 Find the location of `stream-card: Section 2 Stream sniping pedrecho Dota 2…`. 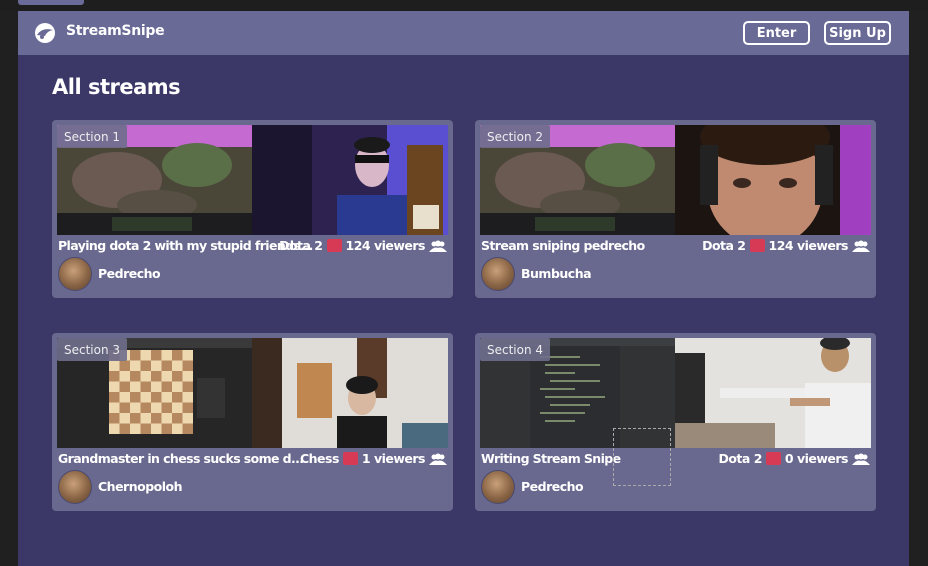

stream-card: Section 2 Stream sniping pedrecho Dota 2… is located at coordinates (675, 209).